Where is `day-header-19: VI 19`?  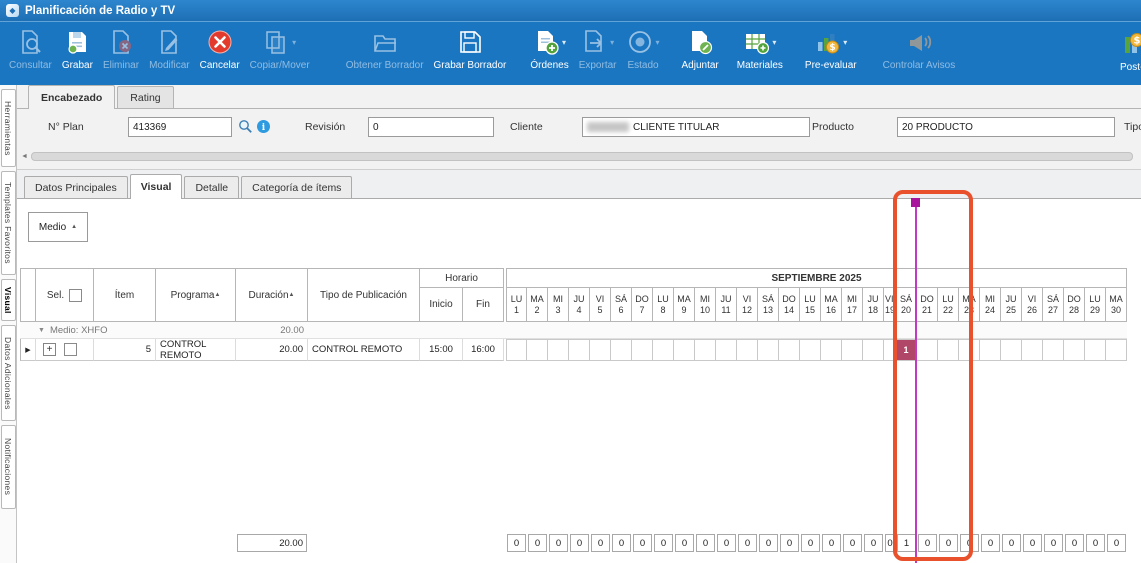 day-header-19: VI 19 is located at coordinates (890, 305).